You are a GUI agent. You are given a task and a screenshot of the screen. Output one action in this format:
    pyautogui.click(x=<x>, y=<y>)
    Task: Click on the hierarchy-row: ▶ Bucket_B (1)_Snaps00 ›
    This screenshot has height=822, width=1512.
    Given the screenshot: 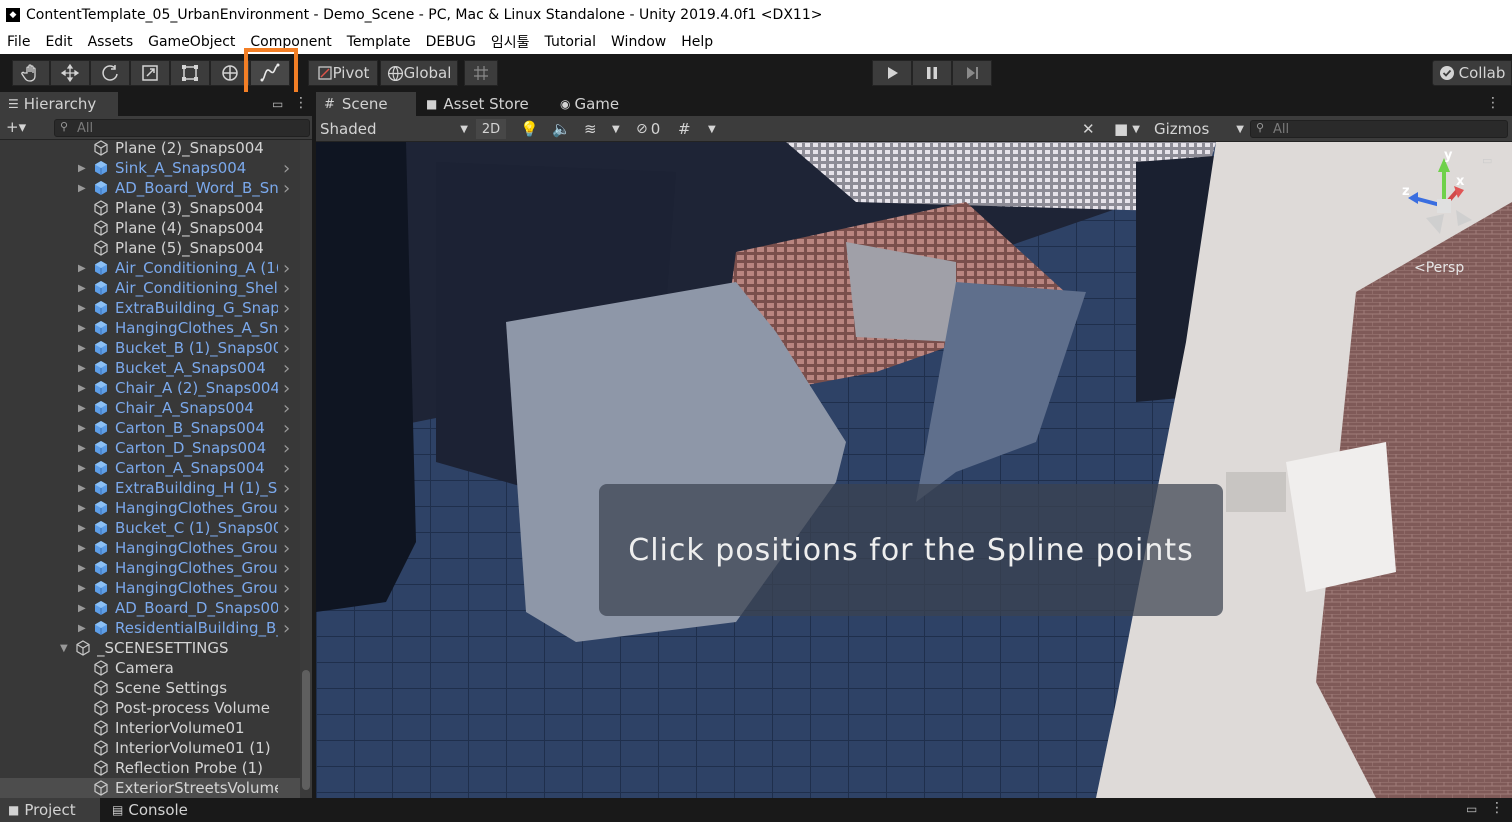 What is the action you would take?
    pyautogui.click(x=150, y=348)
    